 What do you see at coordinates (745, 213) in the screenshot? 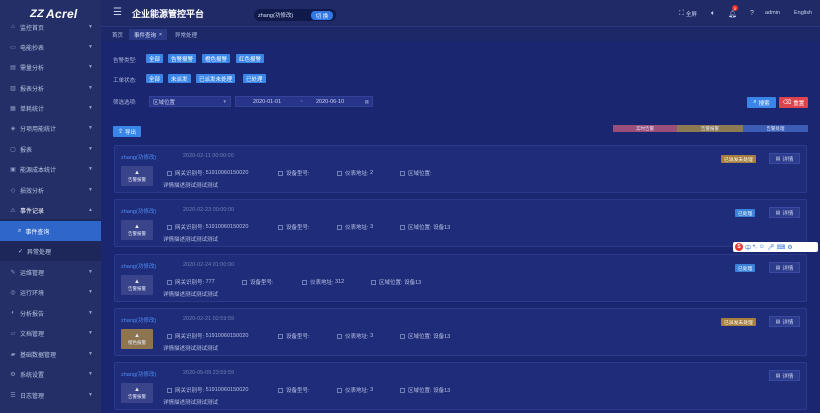
I see `status-badge: 已处理` at bounding box center [745, 213].